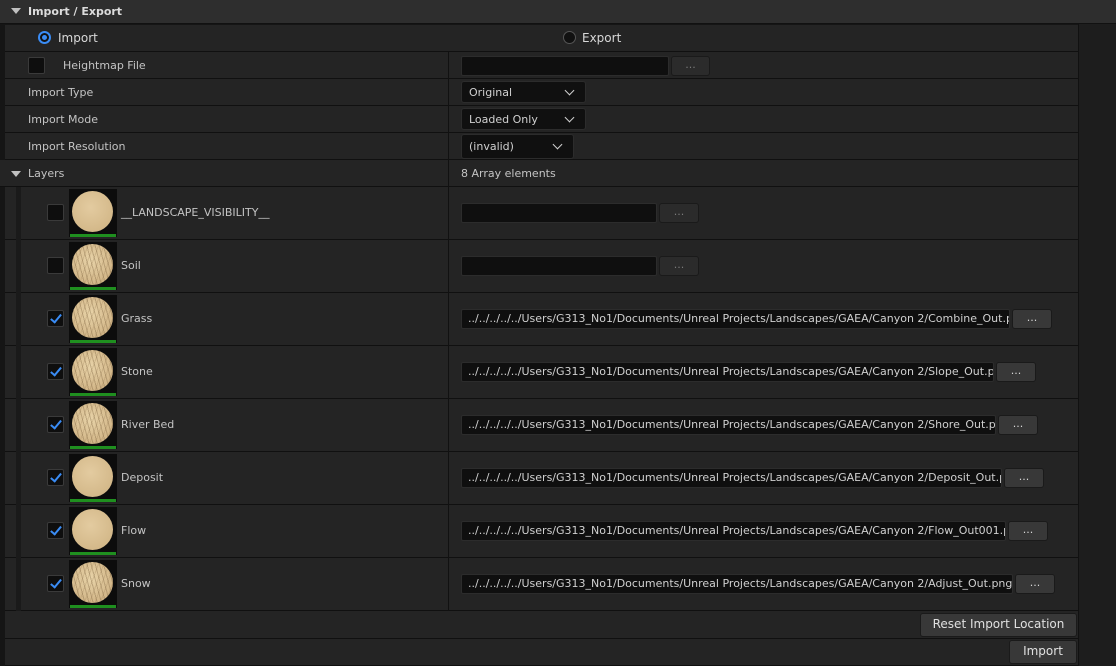 The image size is (1116, 666). Describe the element at coordinates (448, 331) in the screenshot. I see `column-divider` at that location.